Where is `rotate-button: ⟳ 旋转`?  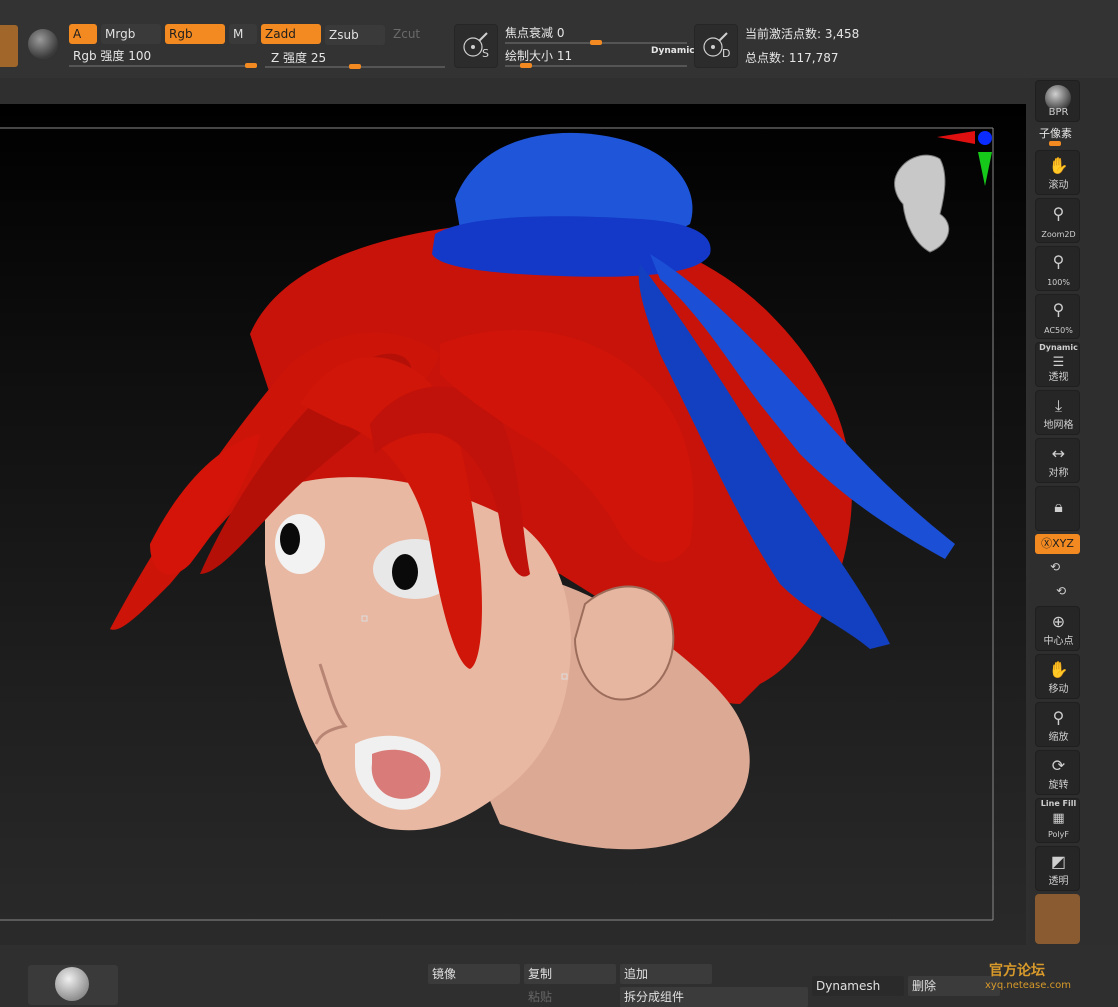 rotate-button: ⟳ 旋转 is located at coordinates (1057, 772).